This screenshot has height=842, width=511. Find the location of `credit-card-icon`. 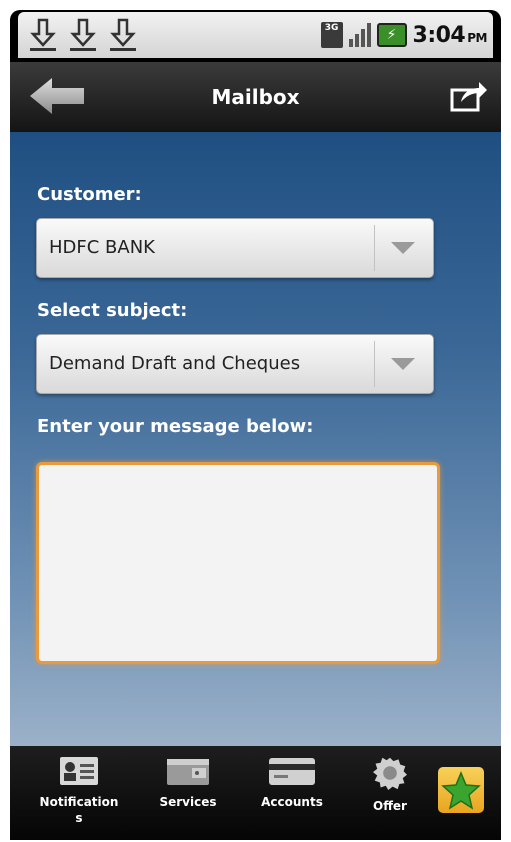

credit-card-icon is located at coordinates (292, 771).